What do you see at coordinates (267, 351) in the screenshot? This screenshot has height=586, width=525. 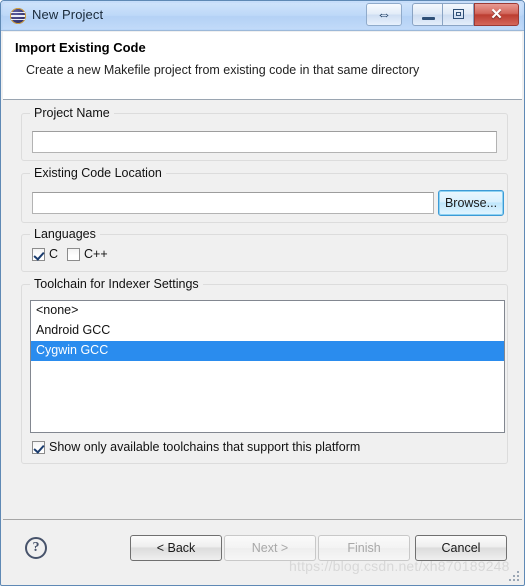 I see `list-item: Cygwin GCC` at bounding box center [267, 351].